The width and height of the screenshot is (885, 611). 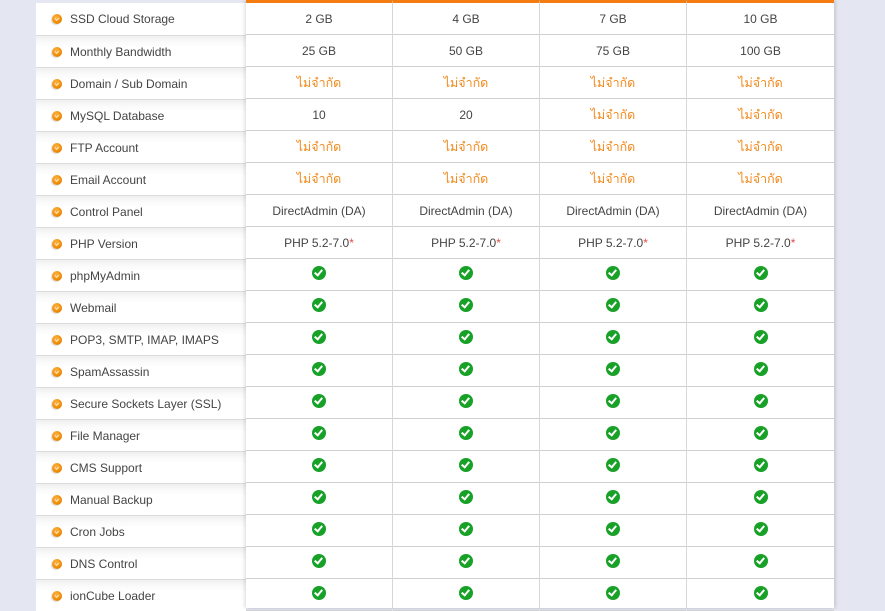 What do you see at coordinates (319, 114) in the screenshot?
I see `cell-value: 10` at bounding box center [319, 114].